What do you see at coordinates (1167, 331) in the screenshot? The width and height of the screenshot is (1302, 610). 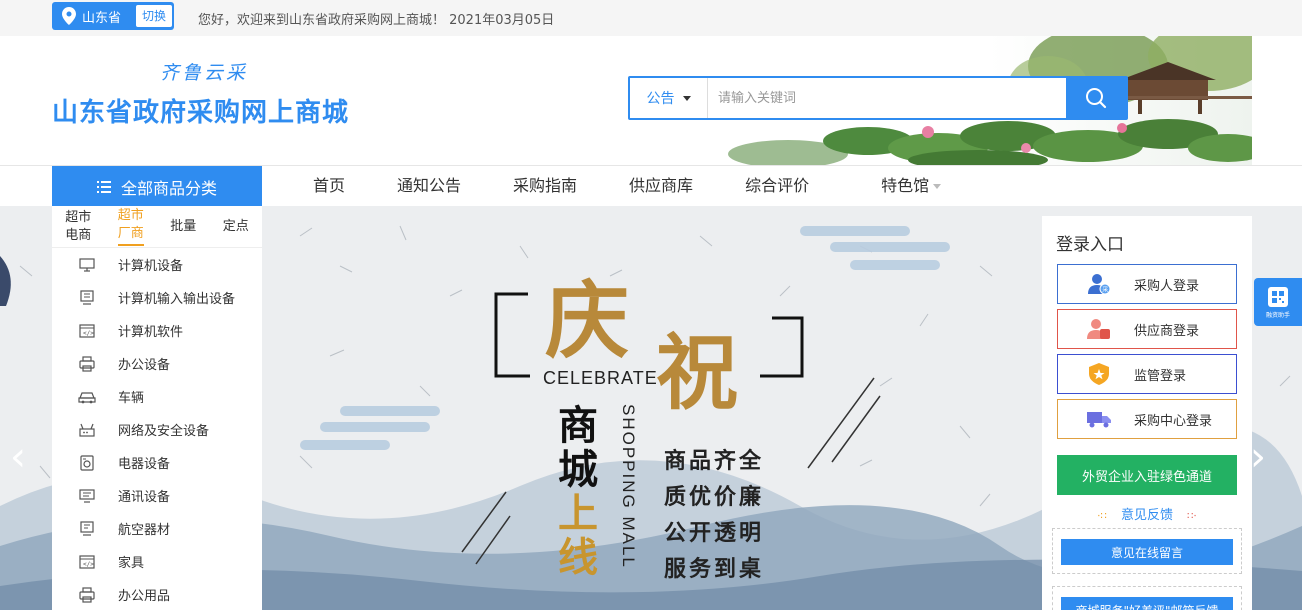 I see `supplier-login-label: 供应商登录` at bounding box center [1167, 331].